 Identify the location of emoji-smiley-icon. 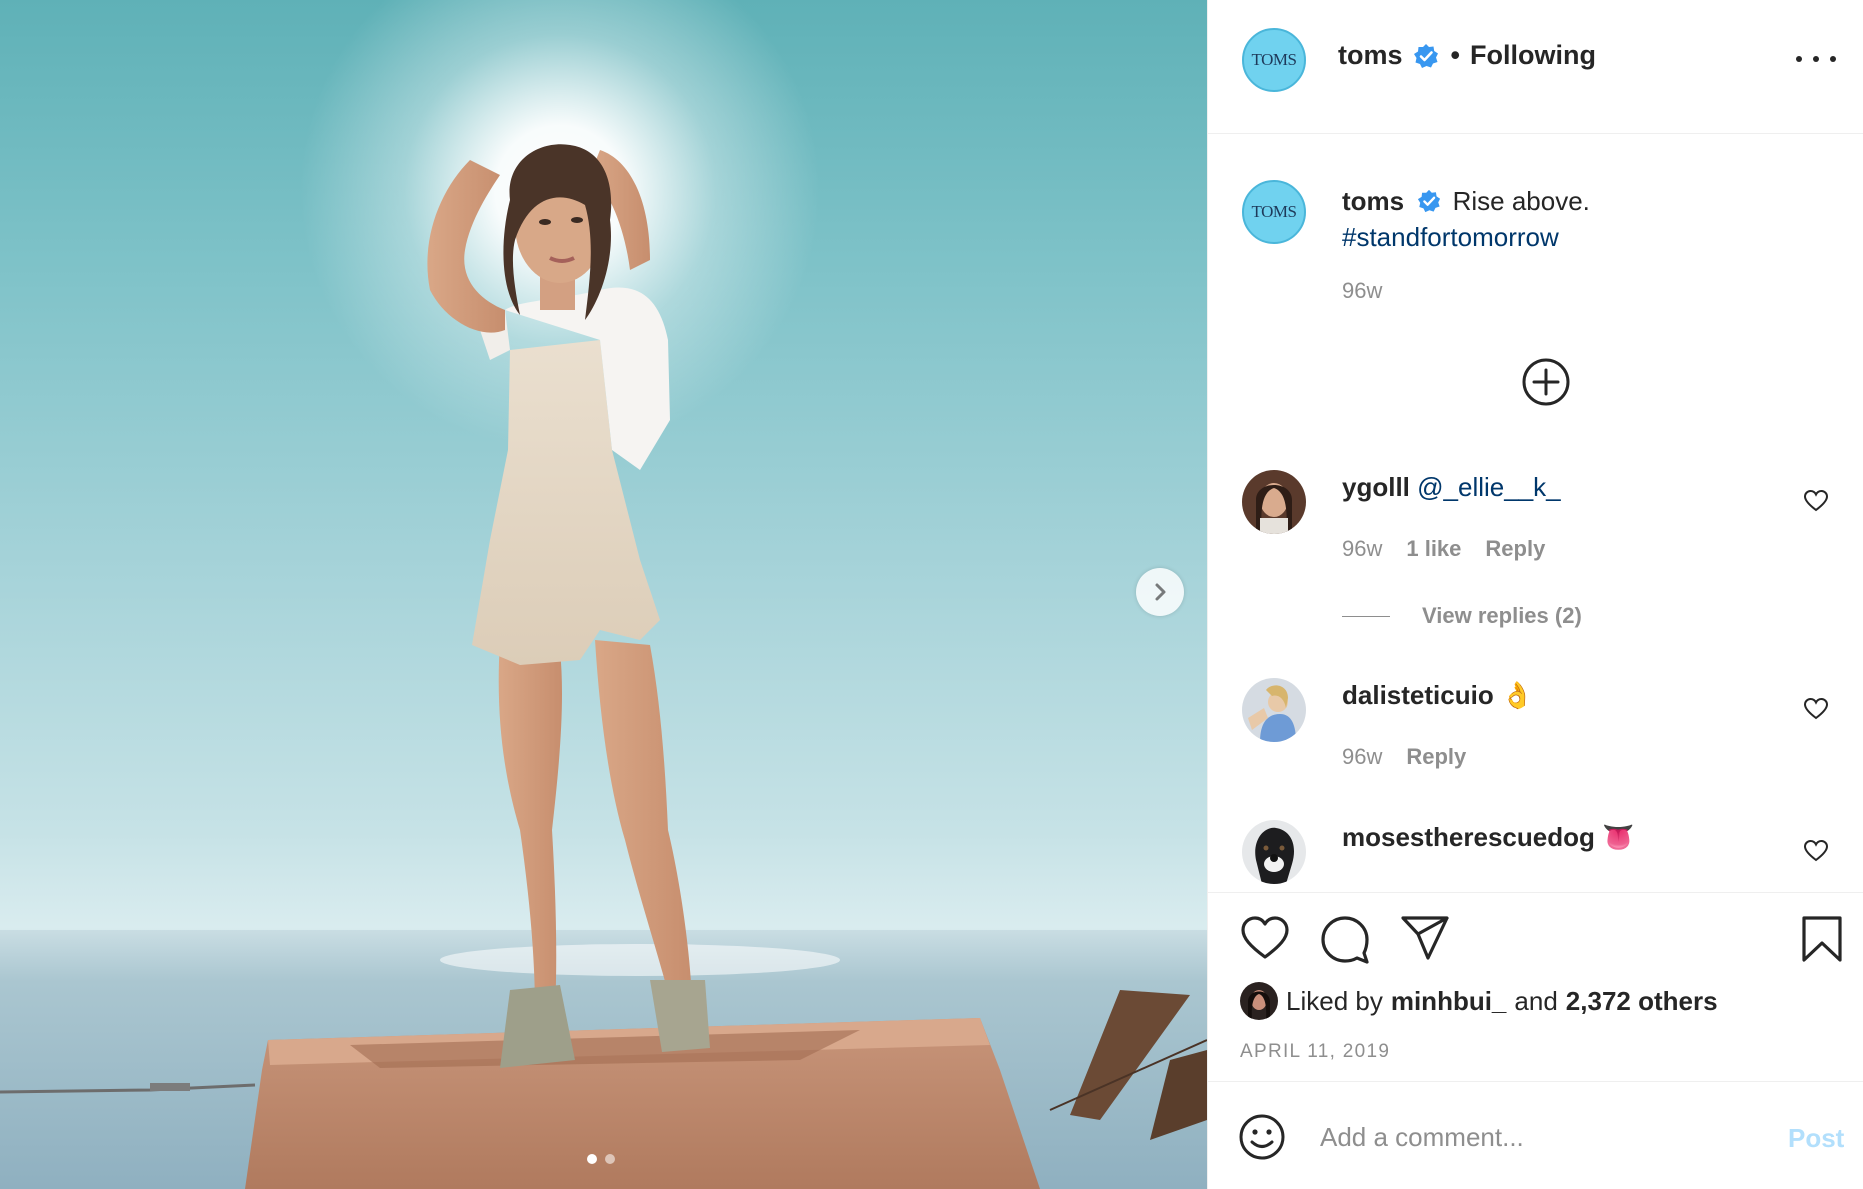
(1262, 1137).